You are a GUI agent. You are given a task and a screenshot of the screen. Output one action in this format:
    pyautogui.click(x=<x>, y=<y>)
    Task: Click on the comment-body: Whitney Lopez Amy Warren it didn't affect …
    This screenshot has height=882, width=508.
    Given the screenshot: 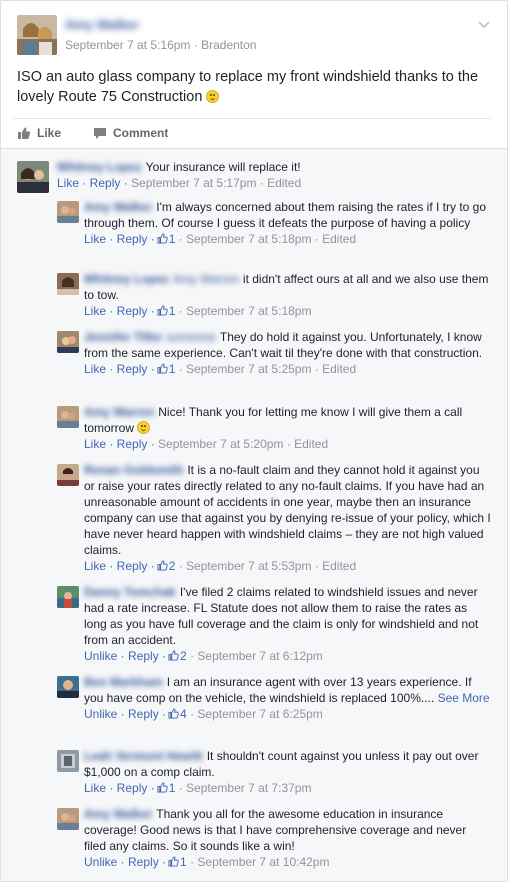 What is the action you would take?
    pyautogui.click(x=287, y=295)
    